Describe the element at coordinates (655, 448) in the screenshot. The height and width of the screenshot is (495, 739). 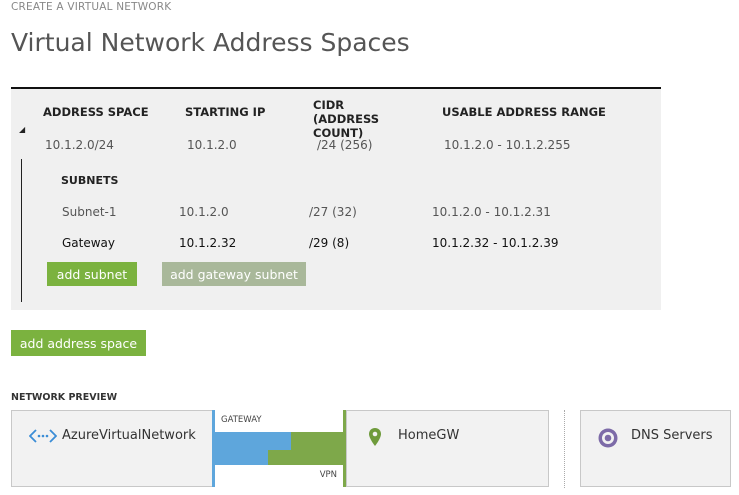
I see `dns-servers-card: DNS Servers` at that location.